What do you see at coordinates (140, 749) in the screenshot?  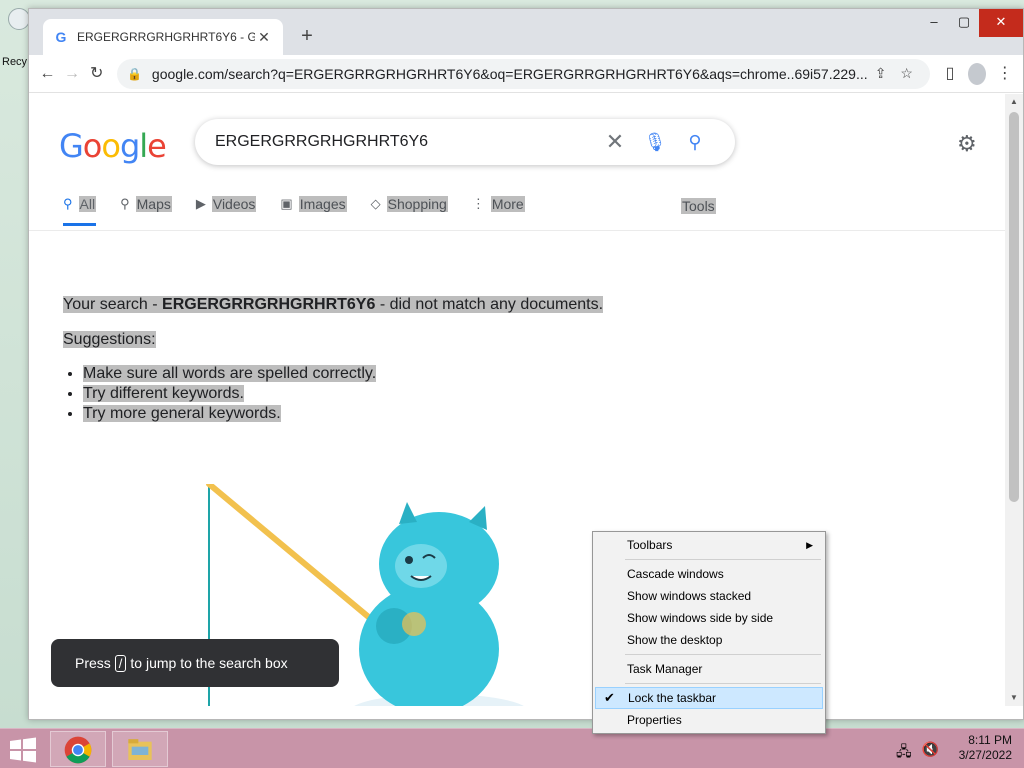 I see `taskbar-file-explorer-button` at bounding box center [140, 749].